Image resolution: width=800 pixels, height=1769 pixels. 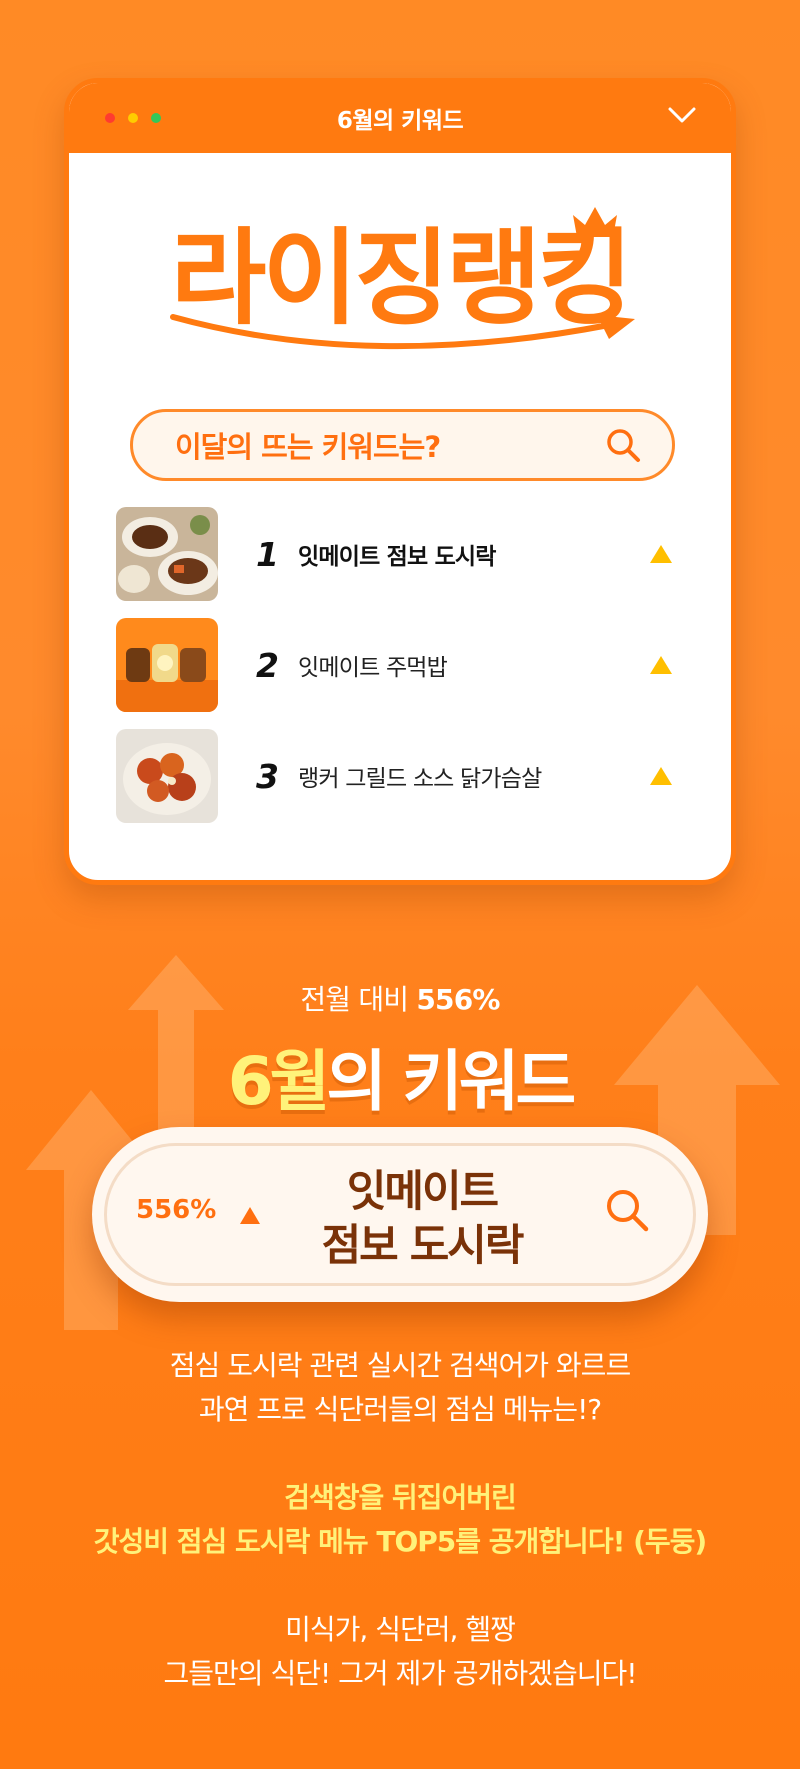 I want to click on closing-line: 미식가, 식단러, 헬짱, so click(x=400, y=1629).